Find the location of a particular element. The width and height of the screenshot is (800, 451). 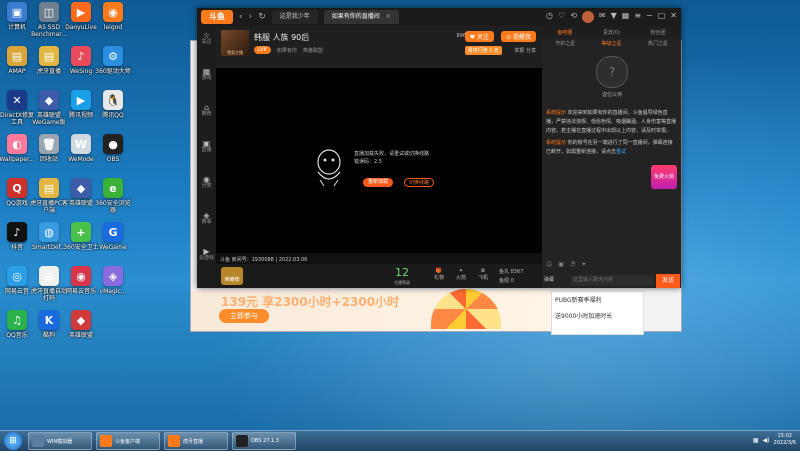

minimize-icon: − is located at coordinates (649, 17).